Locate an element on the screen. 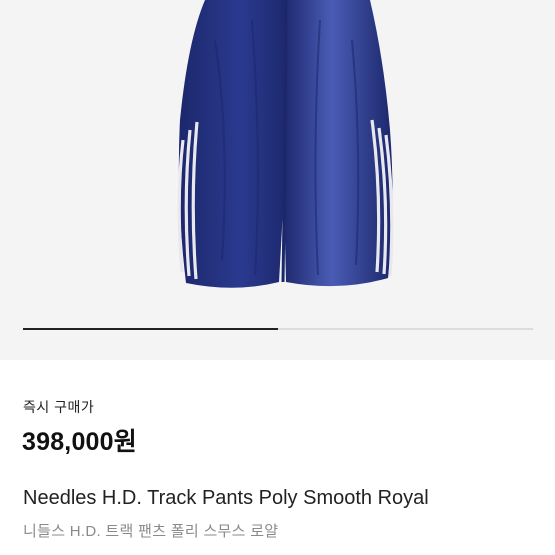 The width and height of the screenshot is (555, 555). product-price: 398,000원 is located at coordinates (79, 442).